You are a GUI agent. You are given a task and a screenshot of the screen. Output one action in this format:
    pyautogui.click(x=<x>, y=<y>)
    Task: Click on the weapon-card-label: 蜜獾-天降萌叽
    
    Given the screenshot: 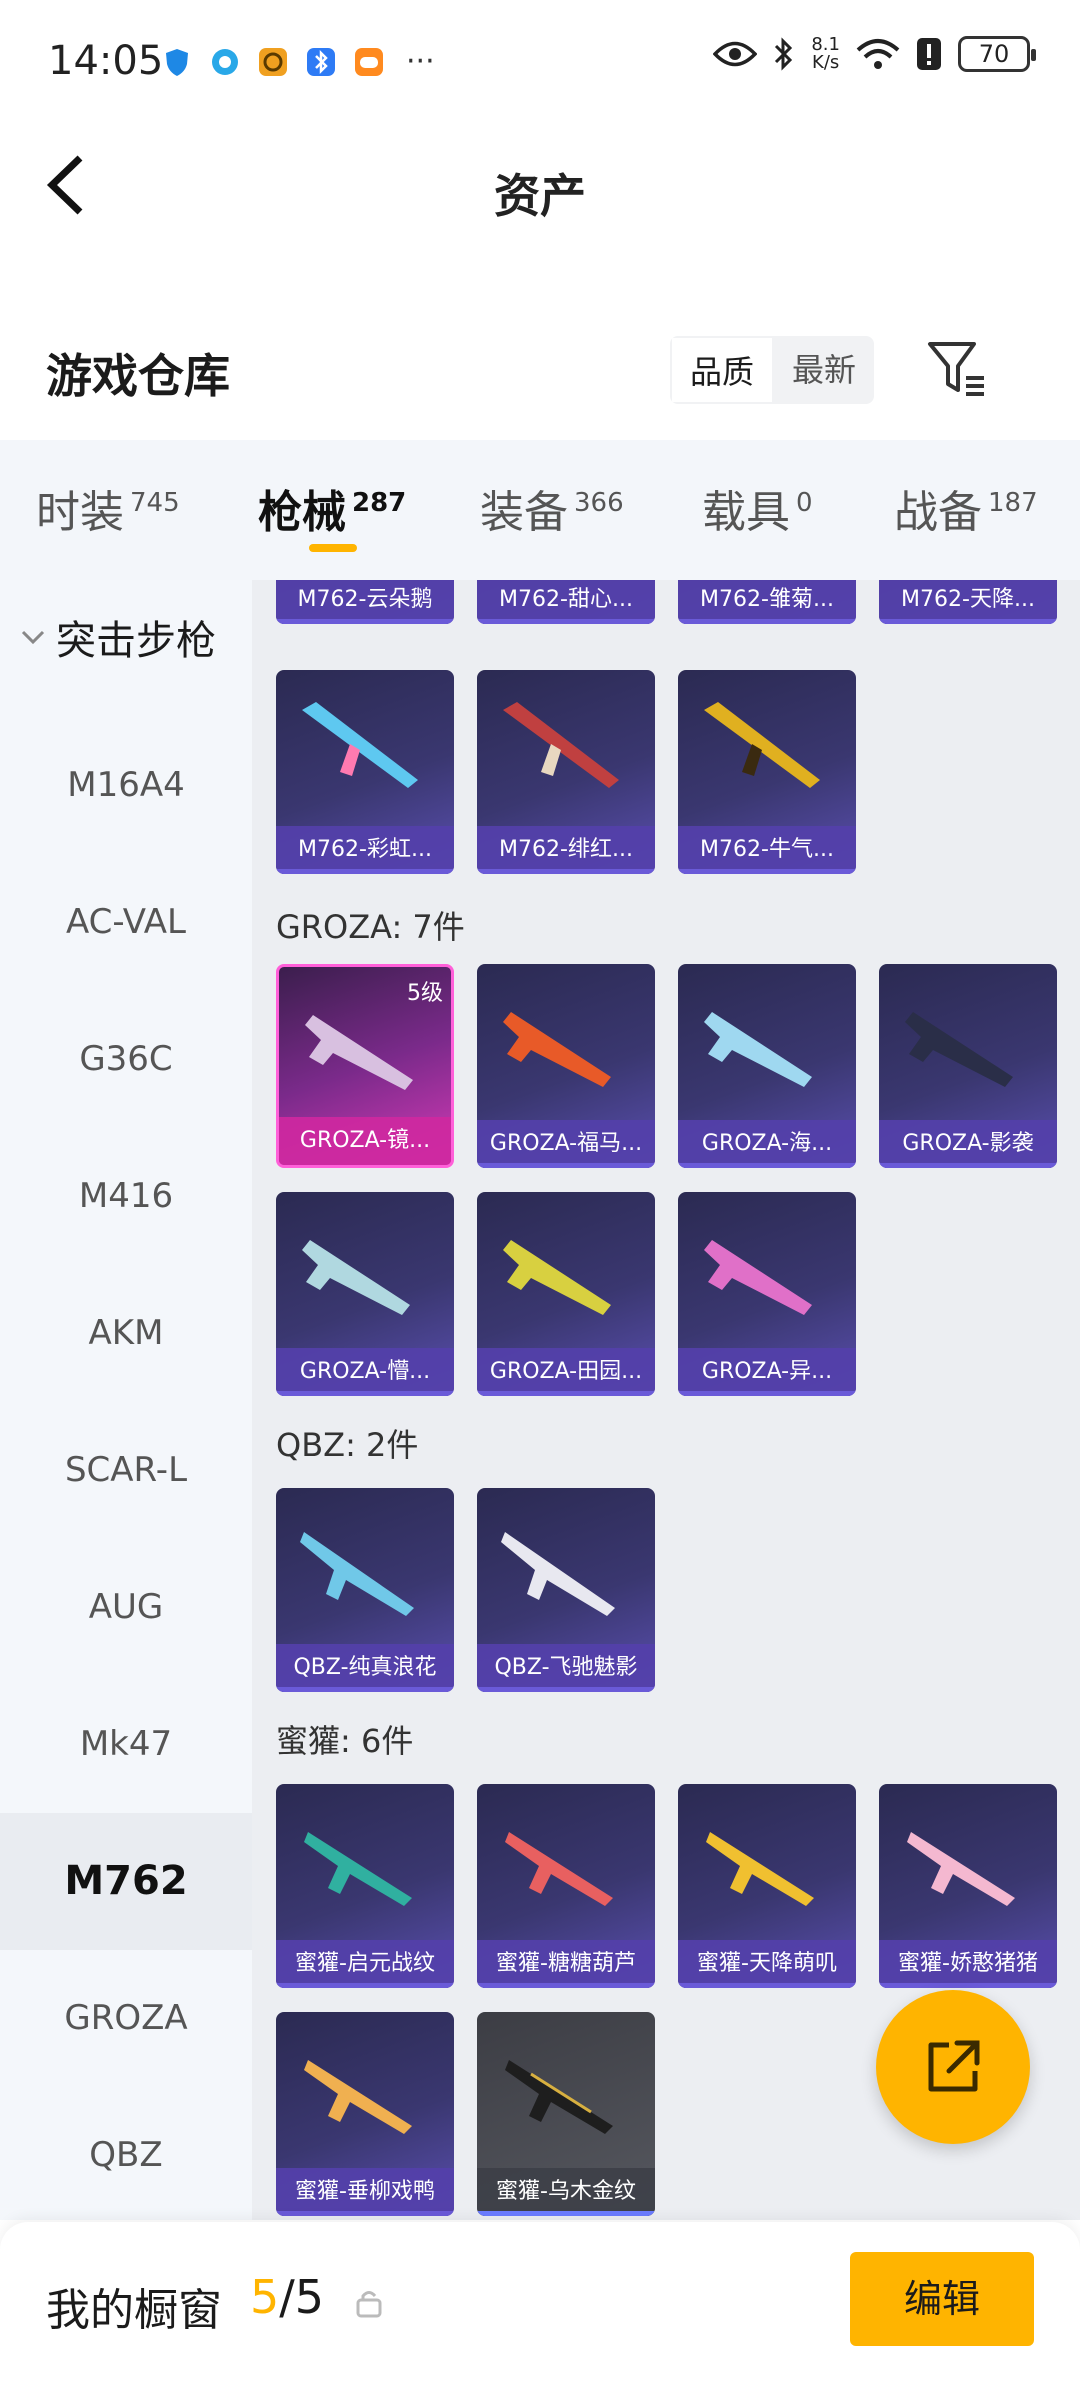 What is the action you would take?
    pyautogui.click(x=767, y=1964)
    